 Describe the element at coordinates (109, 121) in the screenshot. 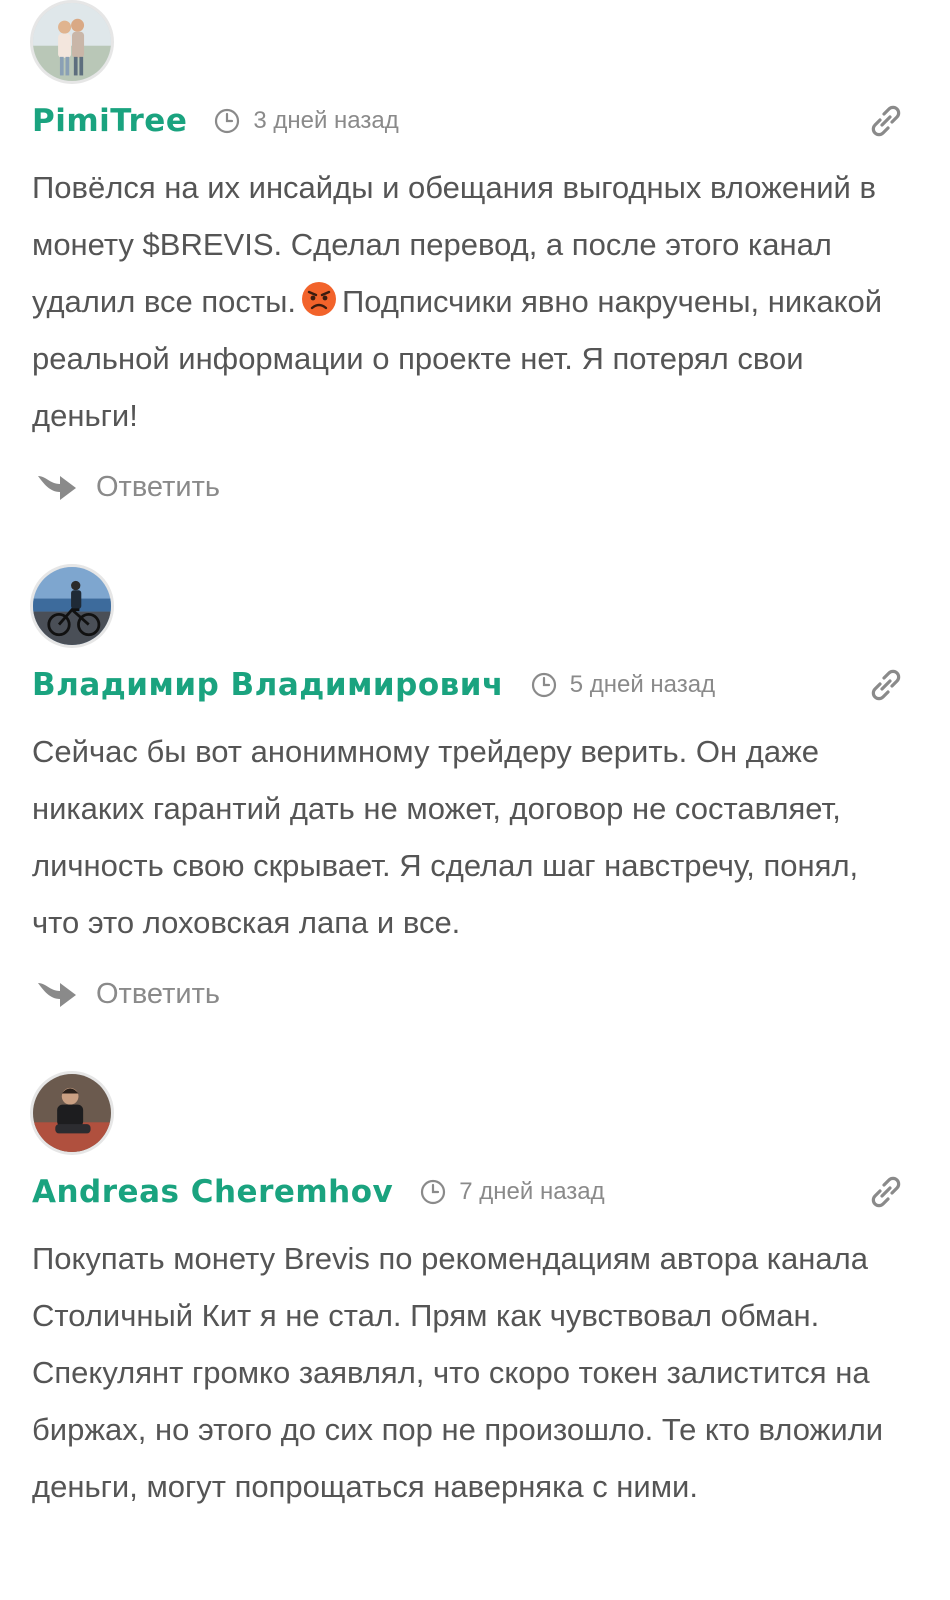

I see `author-name: PimiTree` at that location.